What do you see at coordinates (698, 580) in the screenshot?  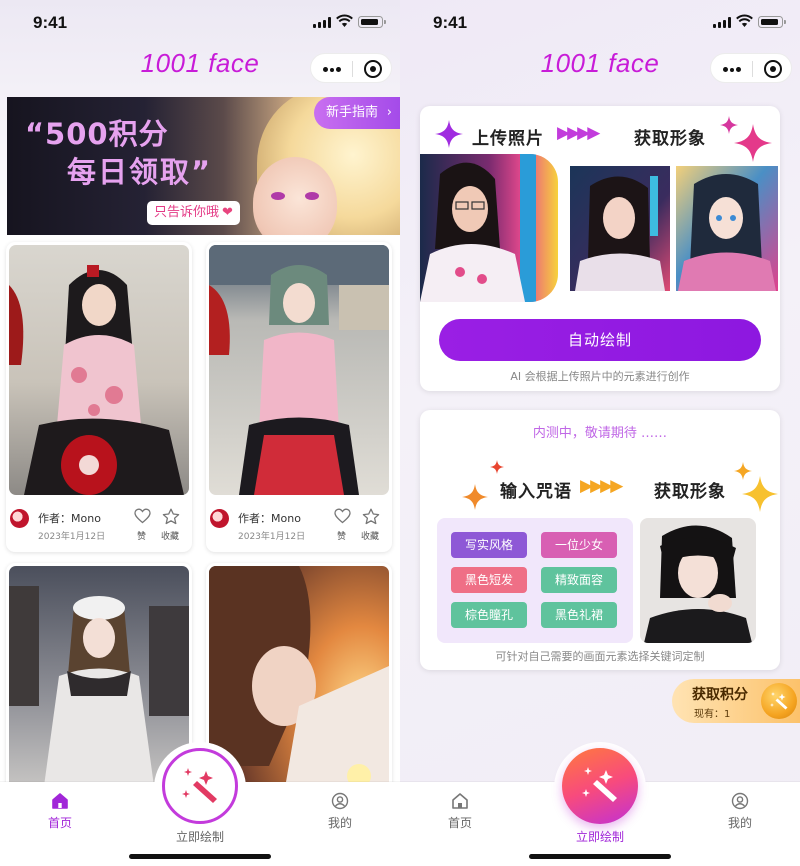 I see `prompt-result-portrait` at bounding box center [698, 580].